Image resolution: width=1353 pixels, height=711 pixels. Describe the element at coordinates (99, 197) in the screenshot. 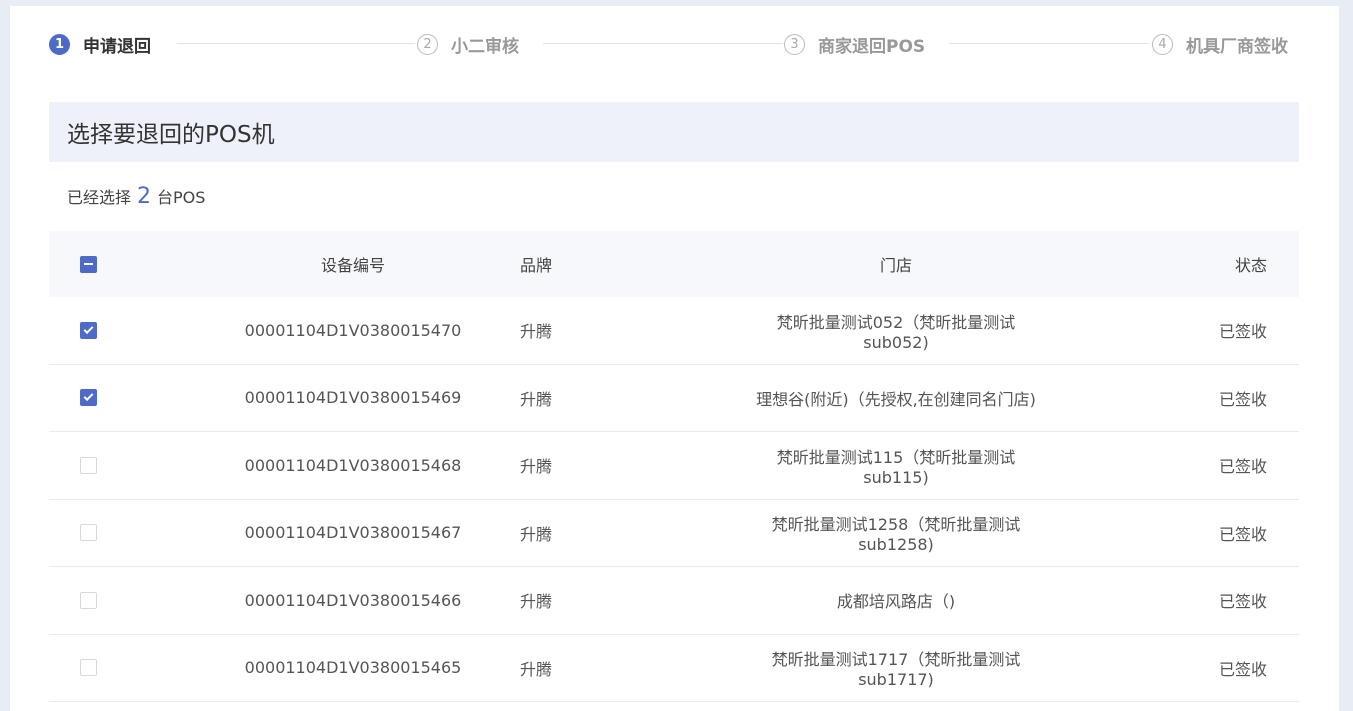

I see `summary-prefix: 已经选择` at that location.